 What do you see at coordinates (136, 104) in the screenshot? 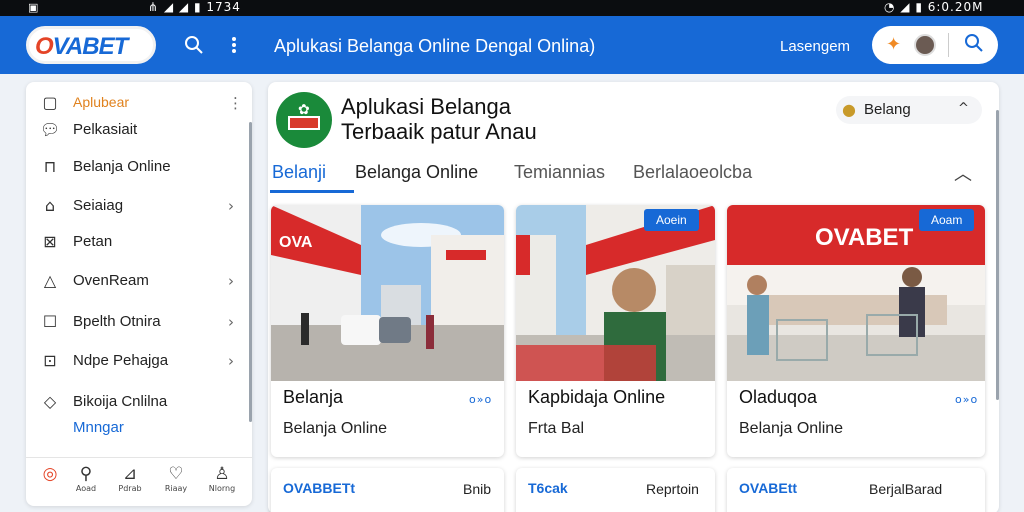
I see `sidebar-item-aplubear: ▢ Aplubear ⋮` at bounding box center [136, 104].